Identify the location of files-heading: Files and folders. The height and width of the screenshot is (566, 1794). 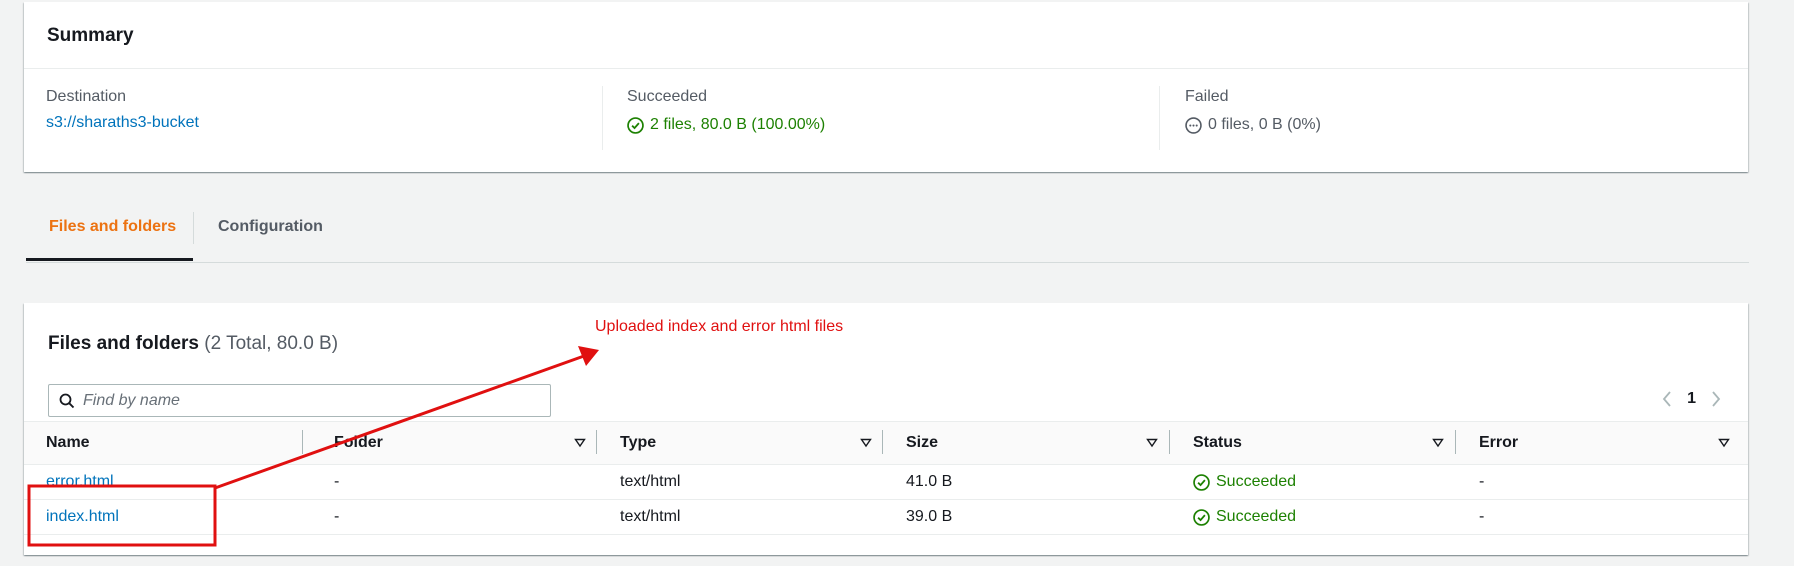
(123, 343).